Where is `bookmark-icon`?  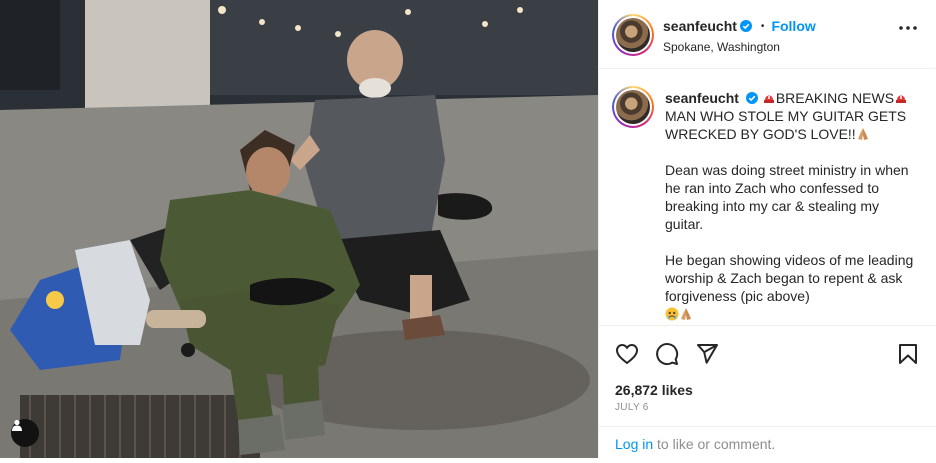 bookmark-icon is located at coordinates (908, 354).